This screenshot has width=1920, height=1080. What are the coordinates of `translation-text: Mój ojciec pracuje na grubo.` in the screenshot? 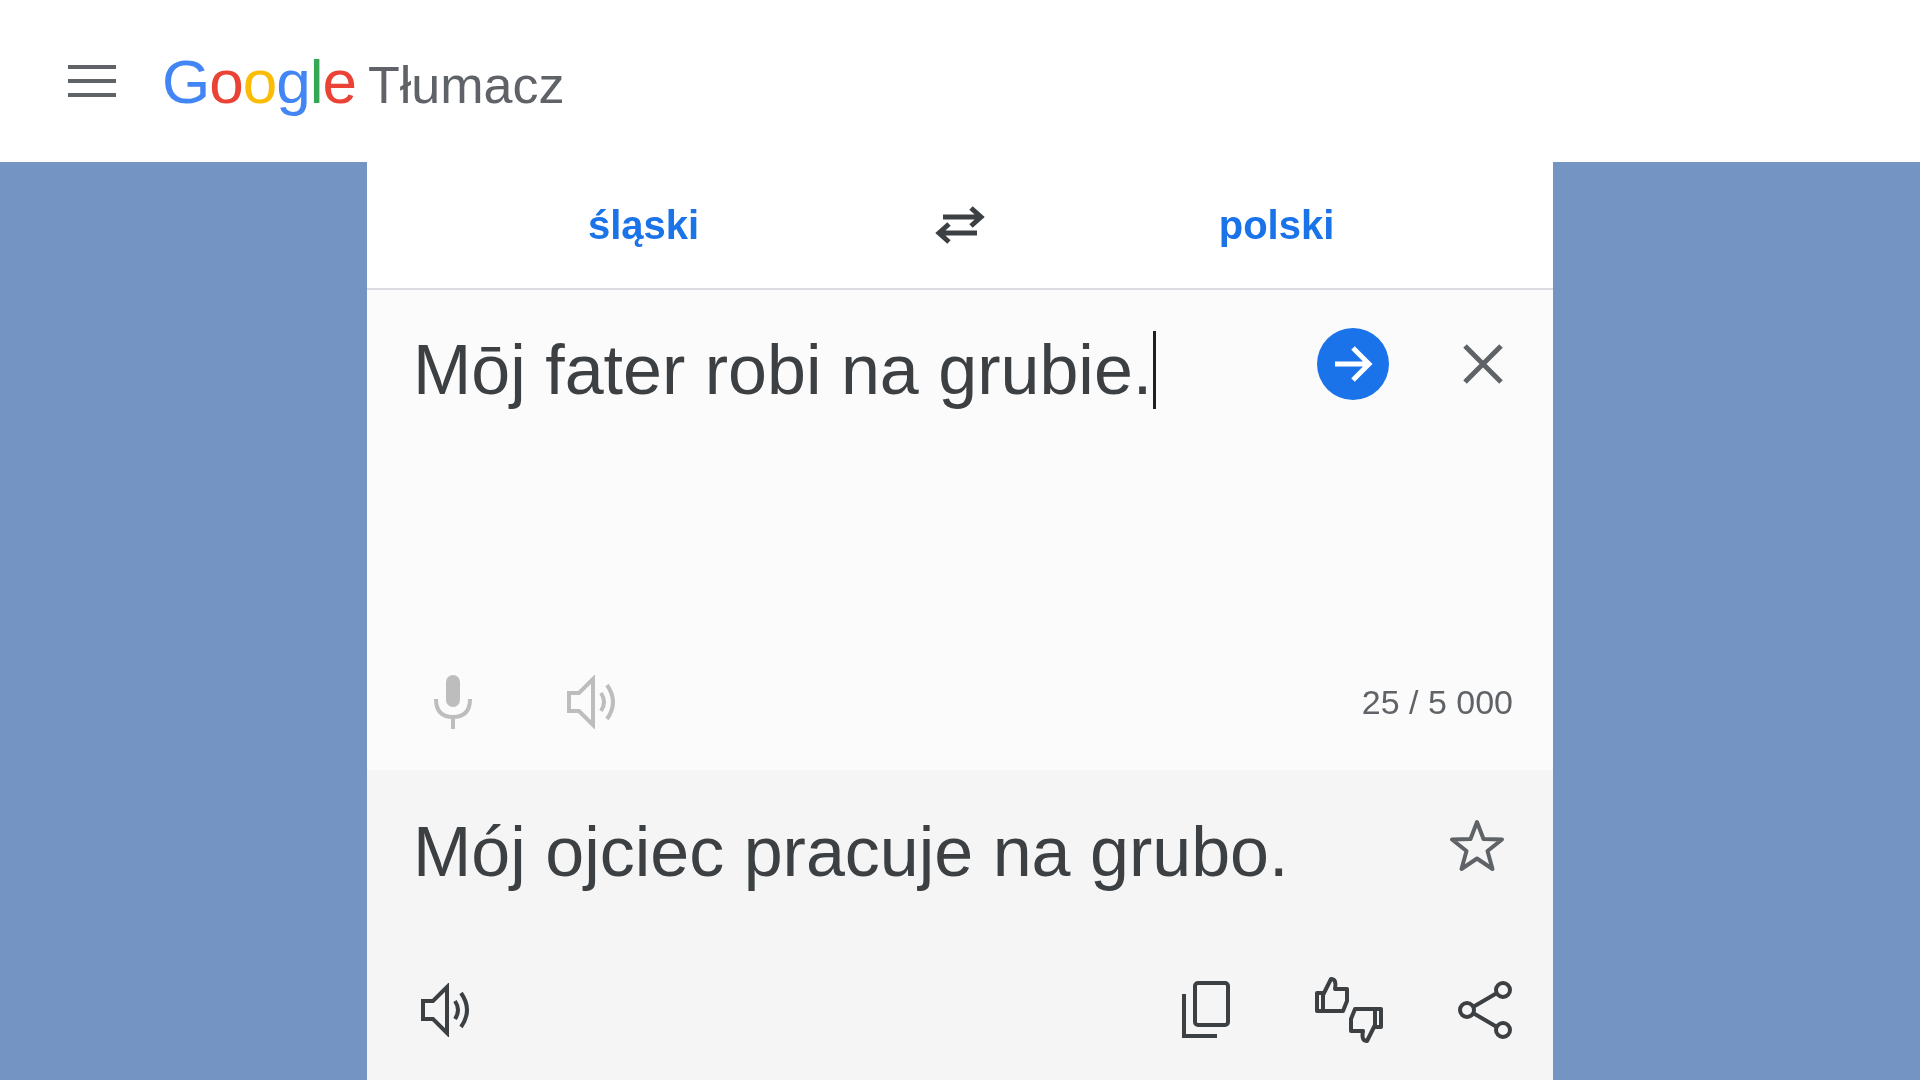 It's located at (851, 852).